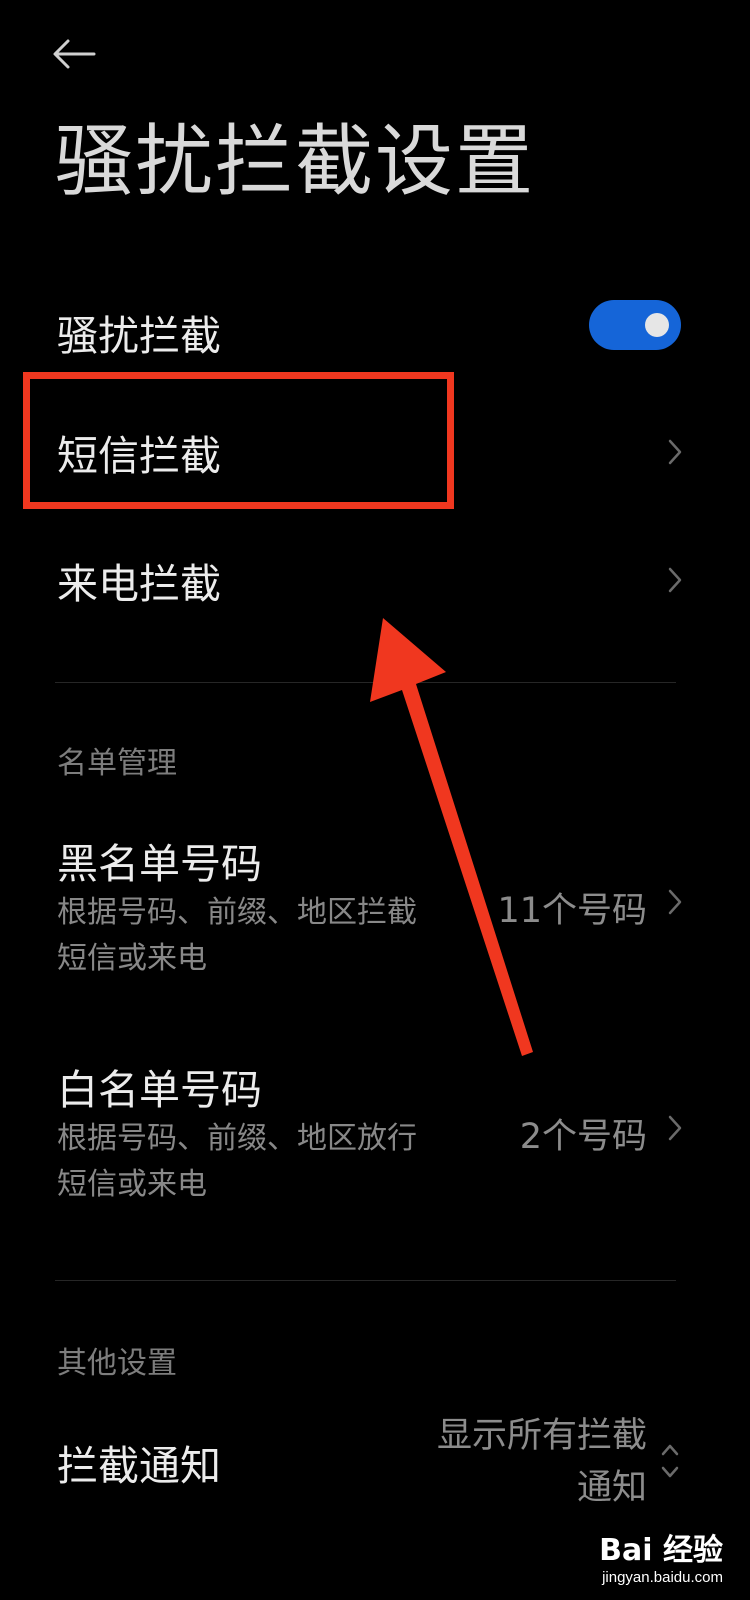 This screenshot has height=1600, width=750. Describe the element at coordinates (367, 1465) in the screenshot. I see `block-notification-row: 拦截通知 显示所有拦截 通知` at that location.